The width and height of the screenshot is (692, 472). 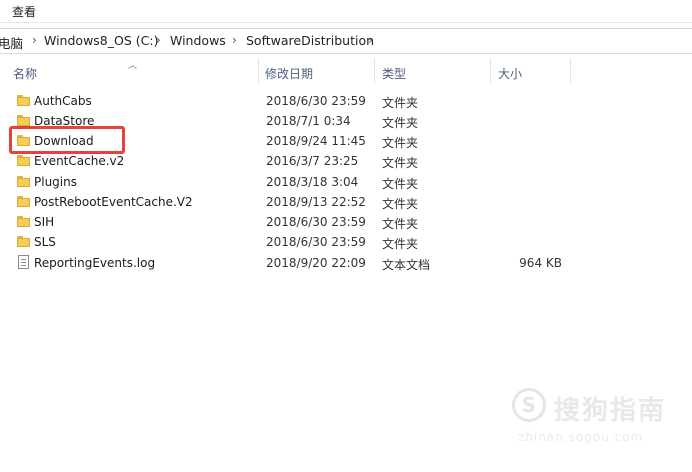 What do you see at coordinates (95, 263) in the screenshot?
I see `file-name: ReportingEvents.log` at bounding box center [95, 263].